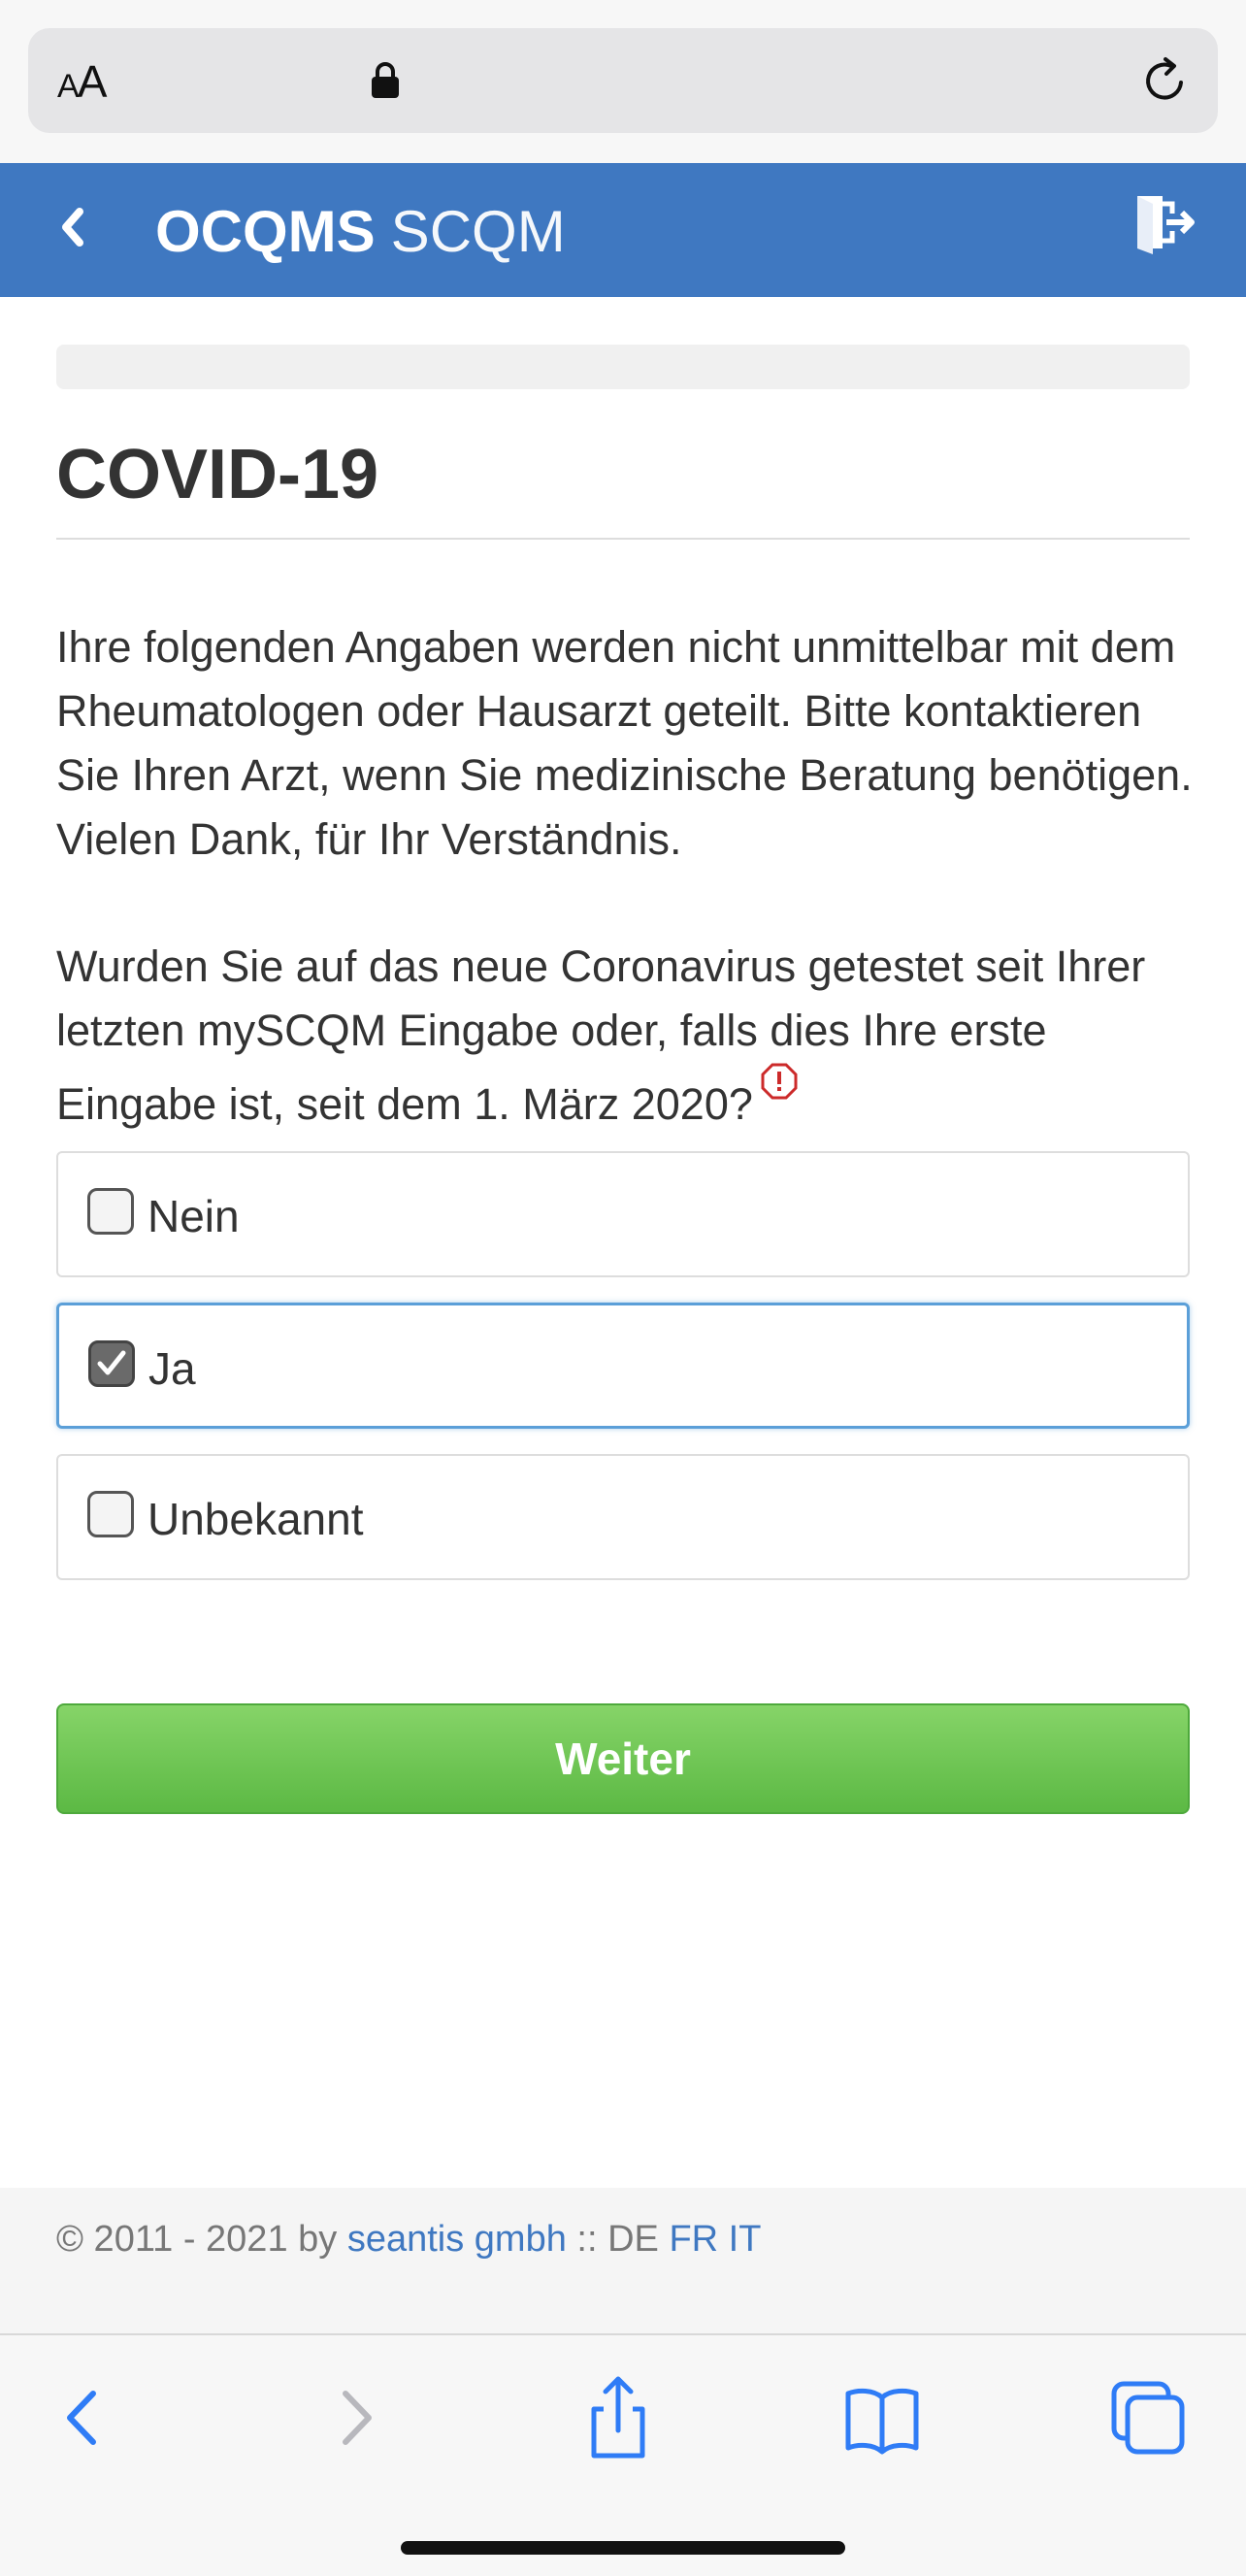  Describe the element at coordinates (218, 475) in the screenshot. I see `page-title: COVID-19` at that location.